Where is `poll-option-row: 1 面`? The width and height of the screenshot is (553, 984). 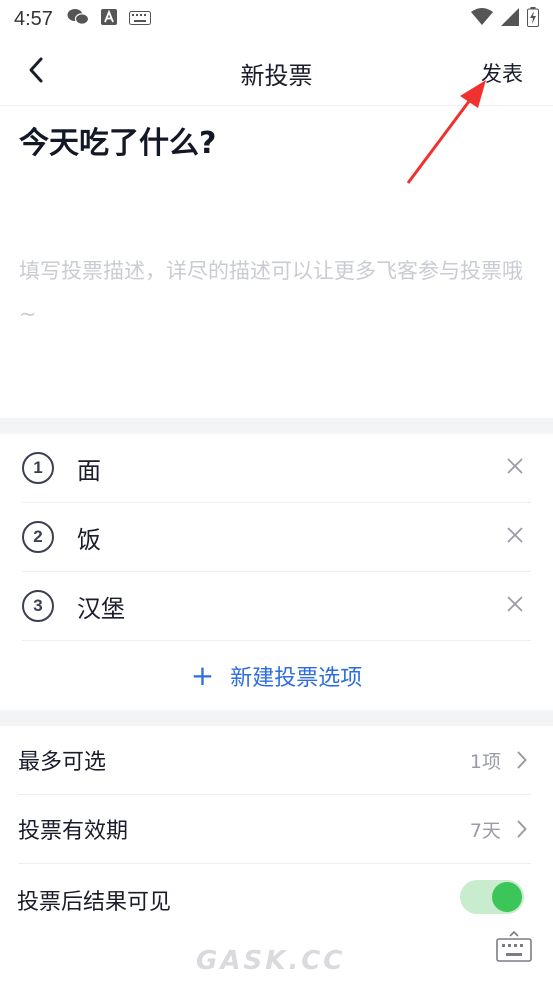
poll-option-row: 1 面 is located at coordinates (276, 468).